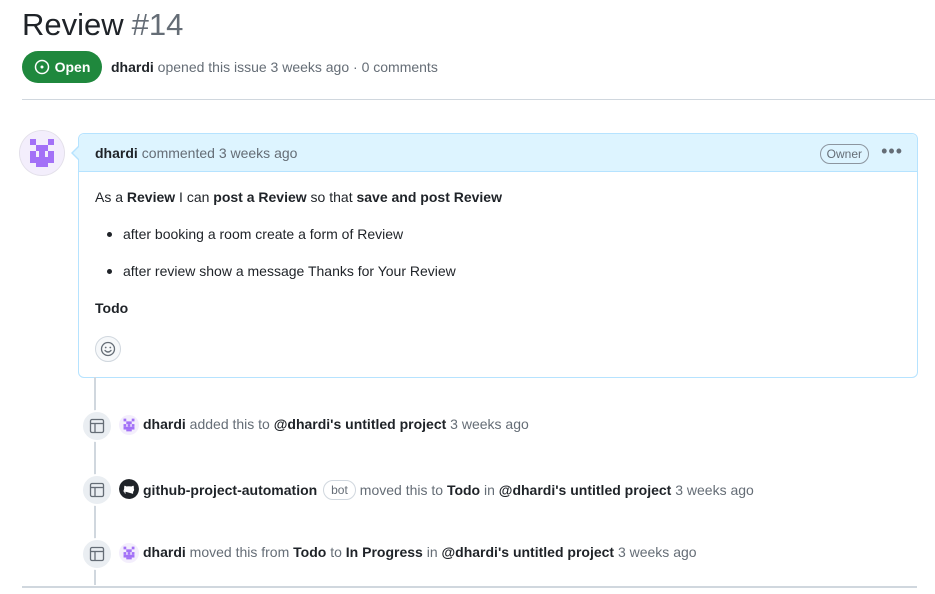 The image size is (935, 594). What do you see at coordinates (73, 24) in the screenshot?
I see `issue-title-text: Review` at bounding box center [73, 24].